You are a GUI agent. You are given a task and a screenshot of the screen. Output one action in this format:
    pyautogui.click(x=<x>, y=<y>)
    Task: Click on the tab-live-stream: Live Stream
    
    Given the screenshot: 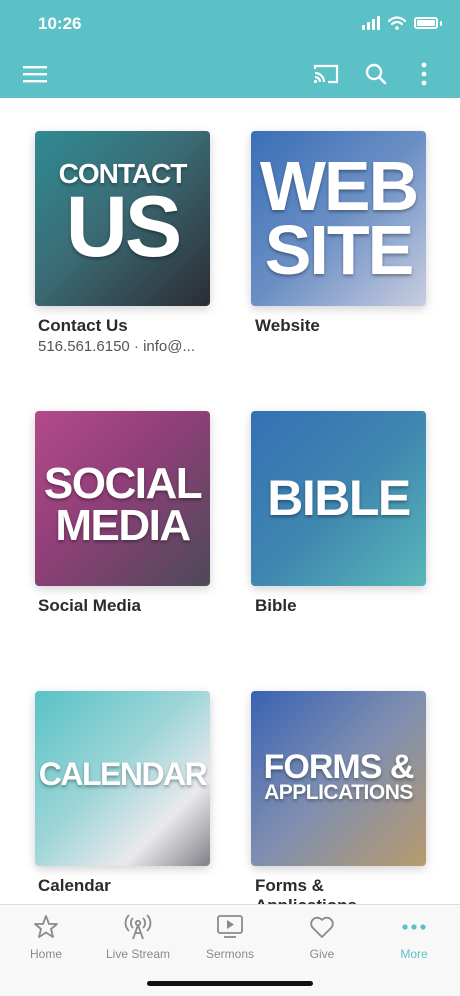 What is the action you would take?
    pyautogui.click(x=138, y=937)
    